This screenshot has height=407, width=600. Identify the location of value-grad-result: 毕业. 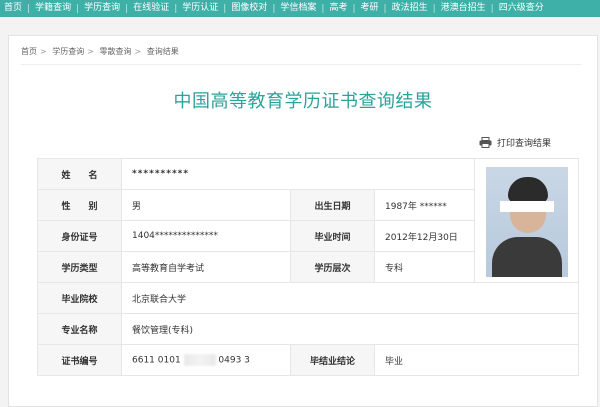
(476, 360).